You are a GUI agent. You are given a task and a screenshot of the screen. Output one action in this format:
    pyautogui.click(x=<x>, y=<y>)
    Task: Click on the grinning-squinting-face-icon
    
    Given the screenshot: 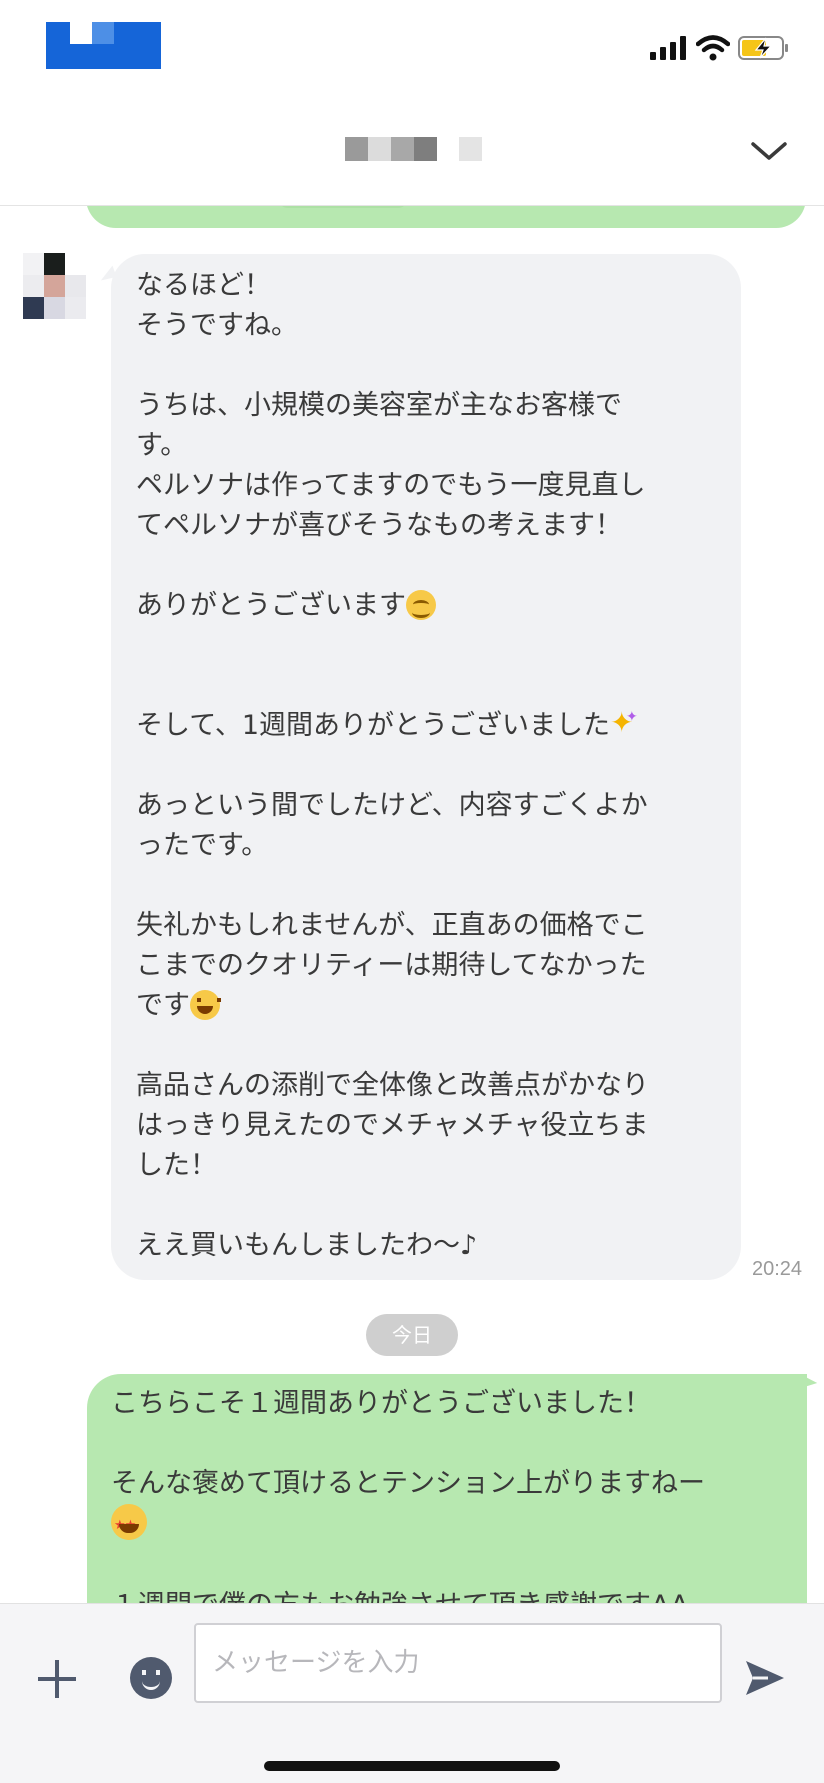 What is the action you would take?
    pyautogui.click(x=205, y=1005)
    